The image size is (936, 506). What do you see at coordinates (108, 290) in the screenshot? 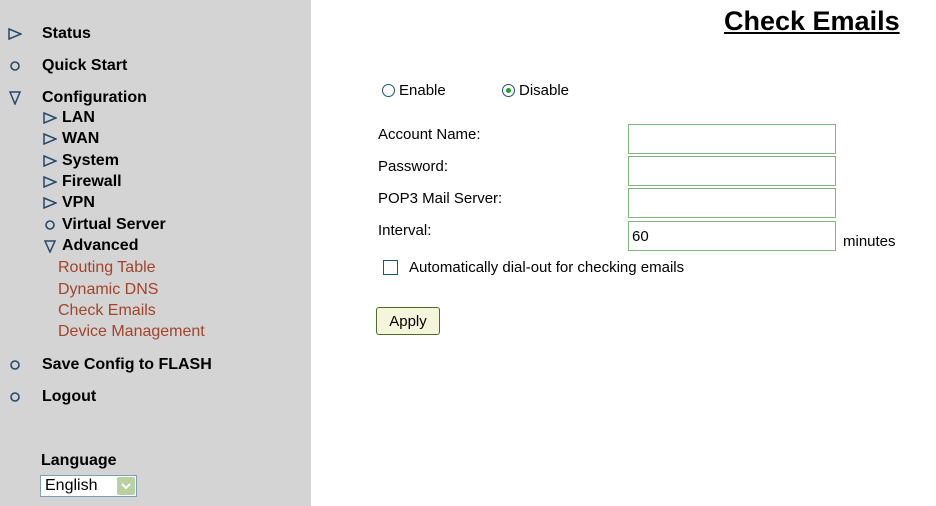
I see `sidebar-link-dynamic-dns: Dynamic DNS` at bounding box center [108, 290].